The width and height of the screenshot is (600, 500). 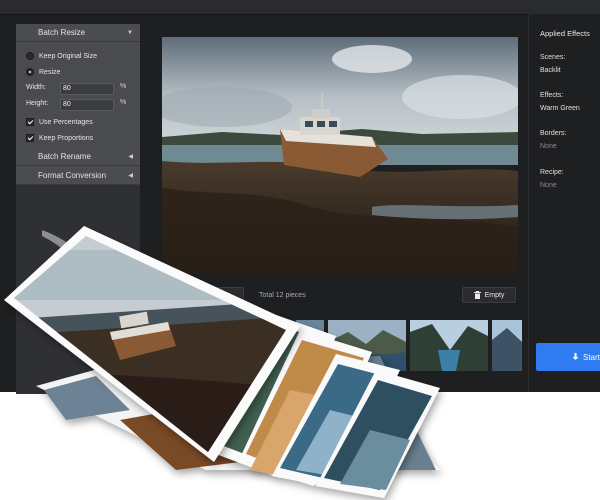 What do you see at coordinates (300, 7) in the screenshot?
I see `title-bar` at bounding box center [300, 7].